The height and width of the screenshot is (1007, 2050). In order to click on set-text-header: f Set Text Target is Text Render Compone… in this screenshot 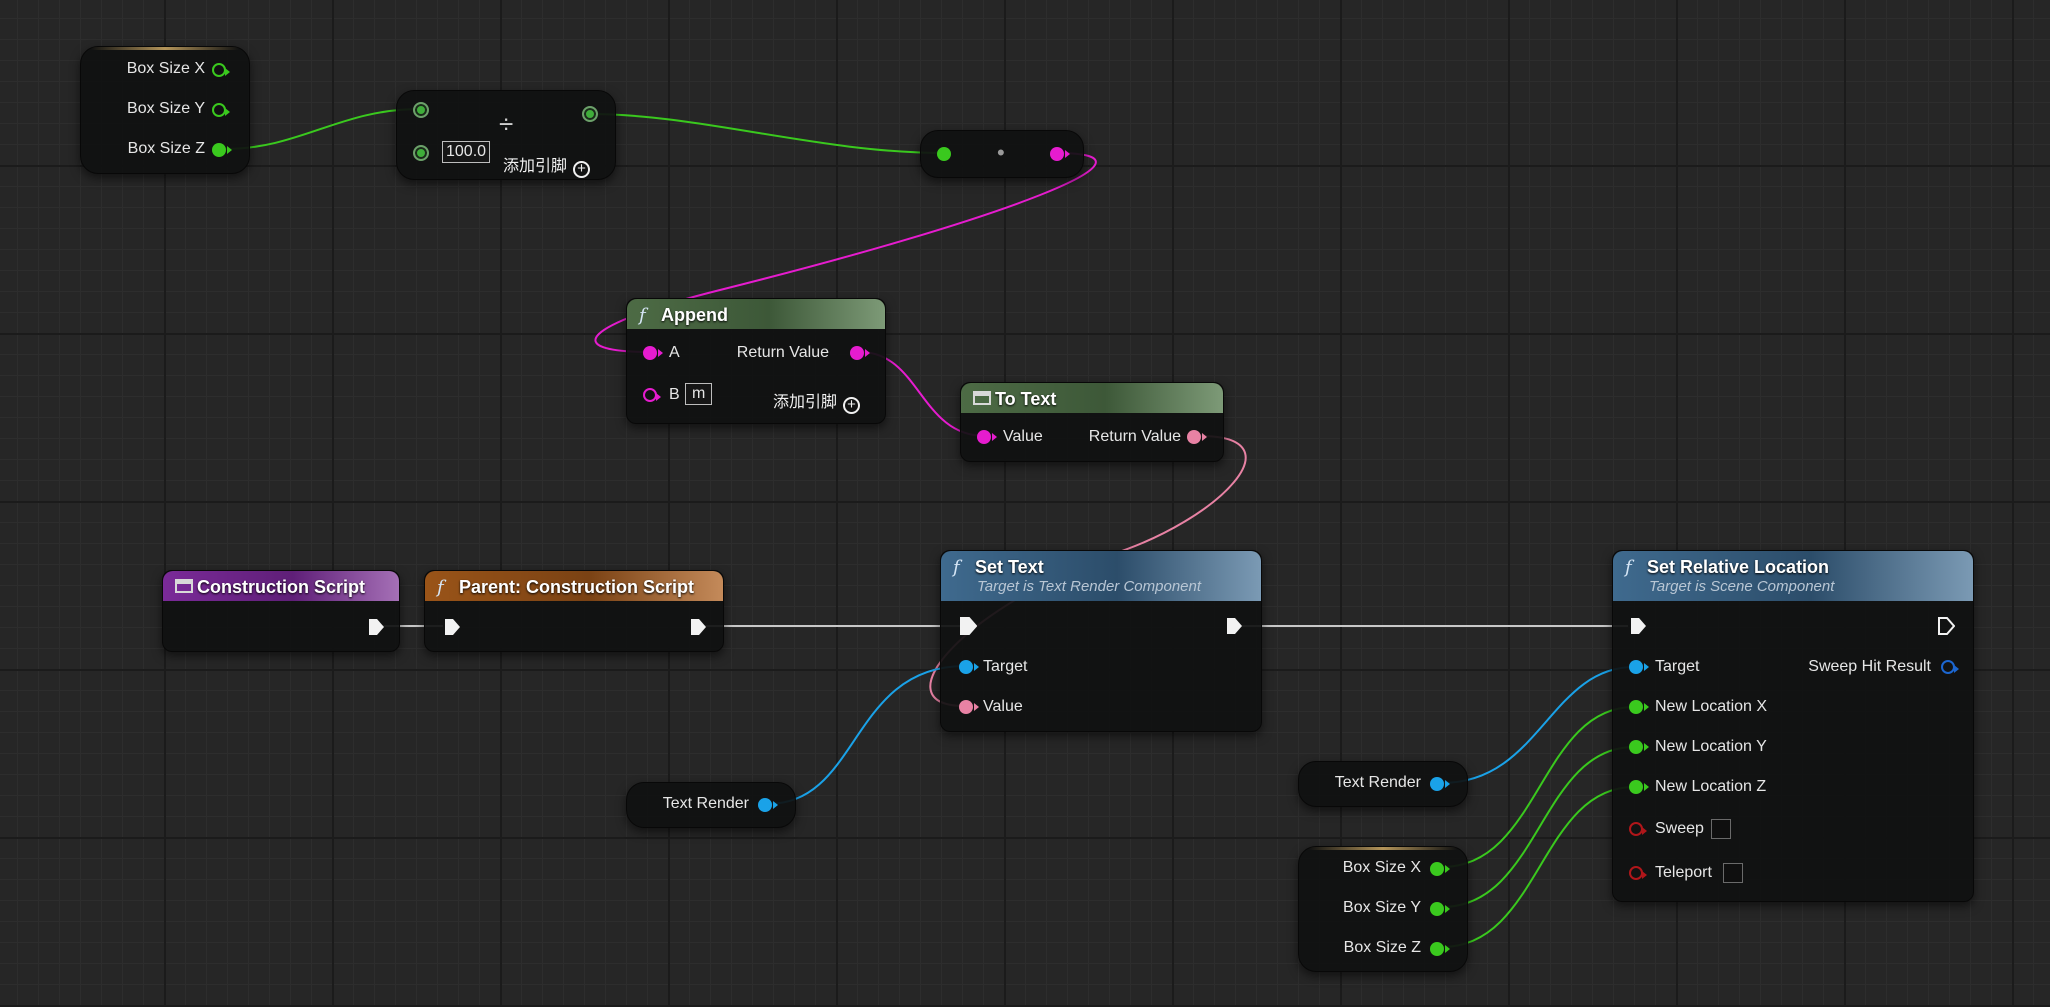, I will do `click(1101, 576)`.